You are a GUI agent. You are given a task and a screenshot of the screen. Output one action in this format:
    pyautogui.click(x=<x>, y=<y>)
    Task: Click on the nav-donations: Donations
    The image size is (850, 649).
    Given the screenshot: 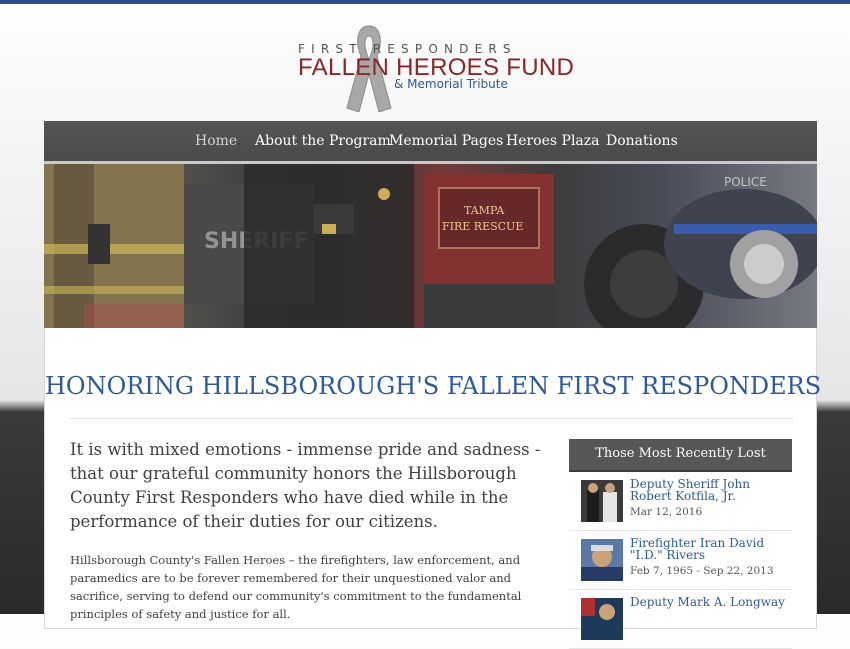 What is the action you would take?
    pyautogui.click(x=642, y=141)
    